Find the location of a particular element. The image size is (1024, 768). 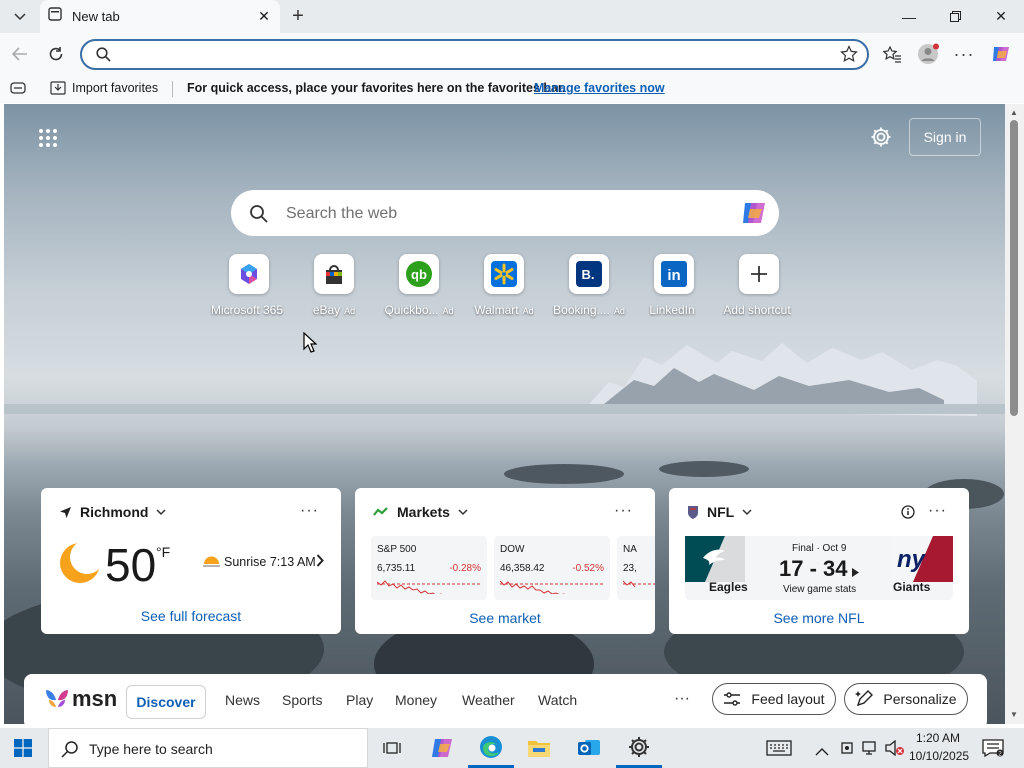

markets-more-icon: ··· is located at coordinates (623, 511).